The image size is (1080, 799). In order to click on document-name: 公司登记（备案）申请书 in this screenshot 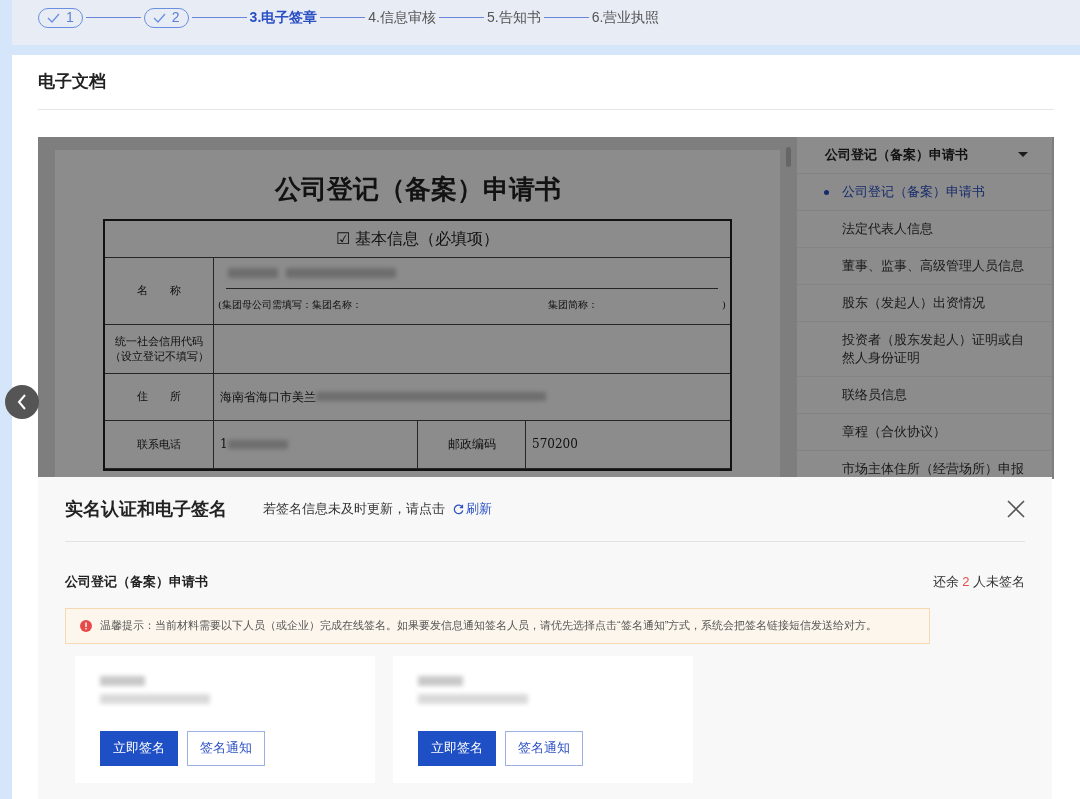, I will do `click(136, 582)`.